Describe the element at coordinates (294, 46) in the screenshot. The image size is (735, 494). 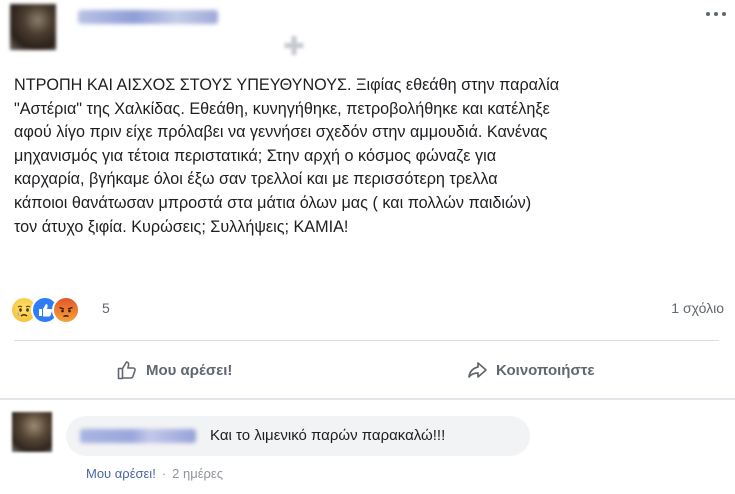
I see `post-meta-blurred: ✚` at that location.